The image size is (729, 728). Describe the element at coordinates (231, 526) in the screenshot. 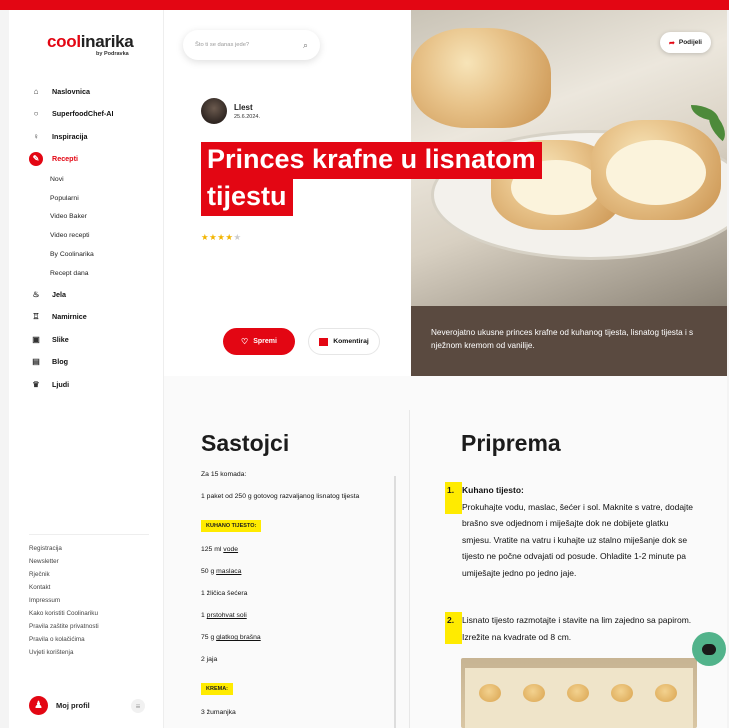

I see `ingredient-group-label: KUHANO TIJESTO:` at that location.